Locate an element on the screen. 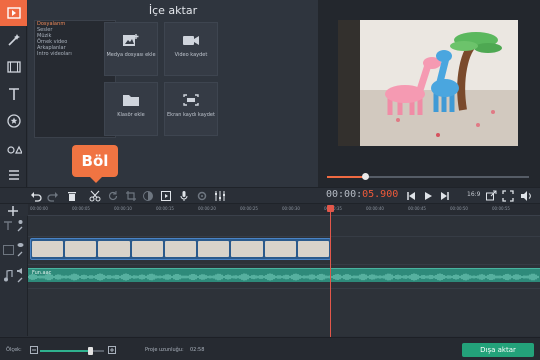  text-track-icon is located at coordinates (8, 225).